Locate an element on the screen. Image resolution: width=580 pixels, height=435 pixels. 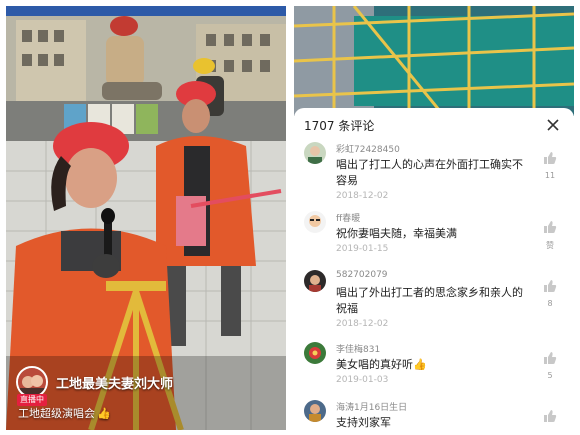
like-count: 11 is located at coordinates (550, 175).